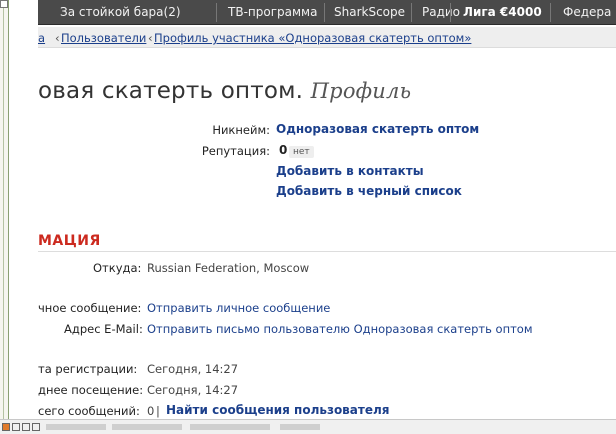 This screenshot has width=616, height=434. What do you see at coordinates (4, 4) in the screenshot?
I see `window-corner-icon` at bounding box center [4, 4].